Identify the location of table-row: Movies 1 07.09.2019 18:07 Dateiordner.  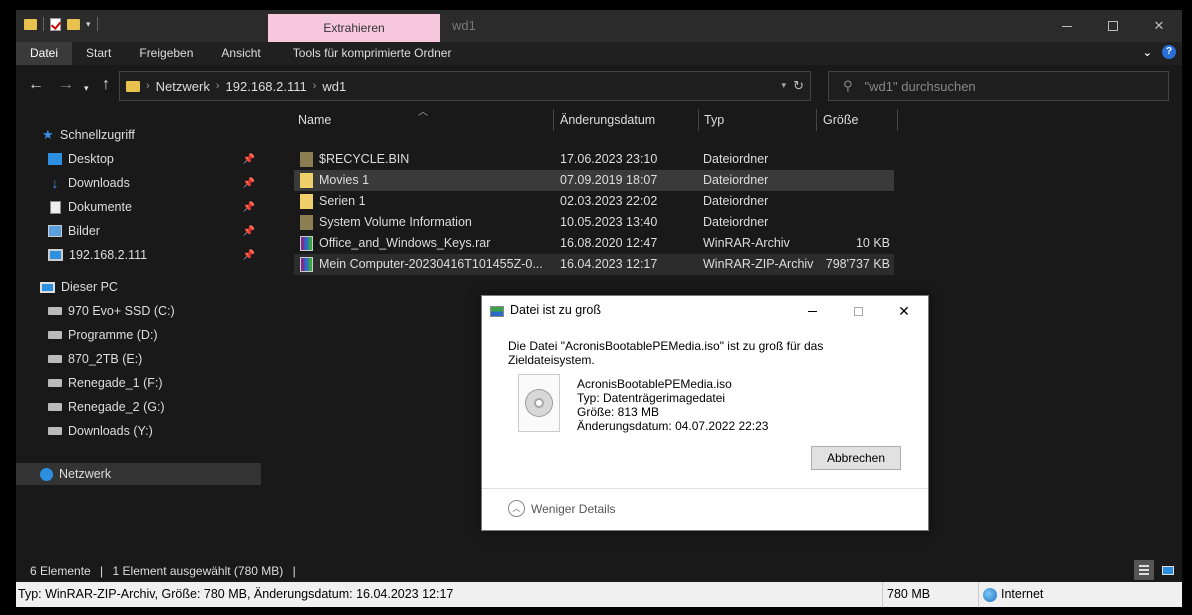
(594, 180).